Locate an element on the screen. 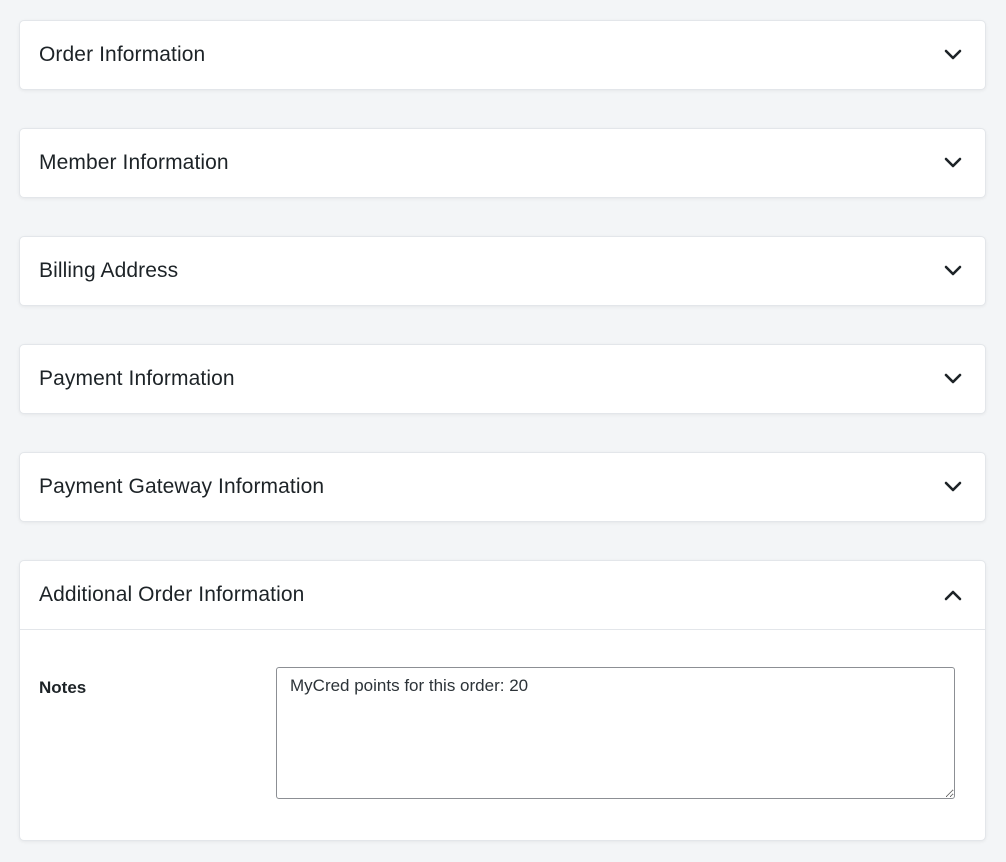 The image size is (1006, 862). panel-order-information: Order Information is located at coordinates (502, 55).